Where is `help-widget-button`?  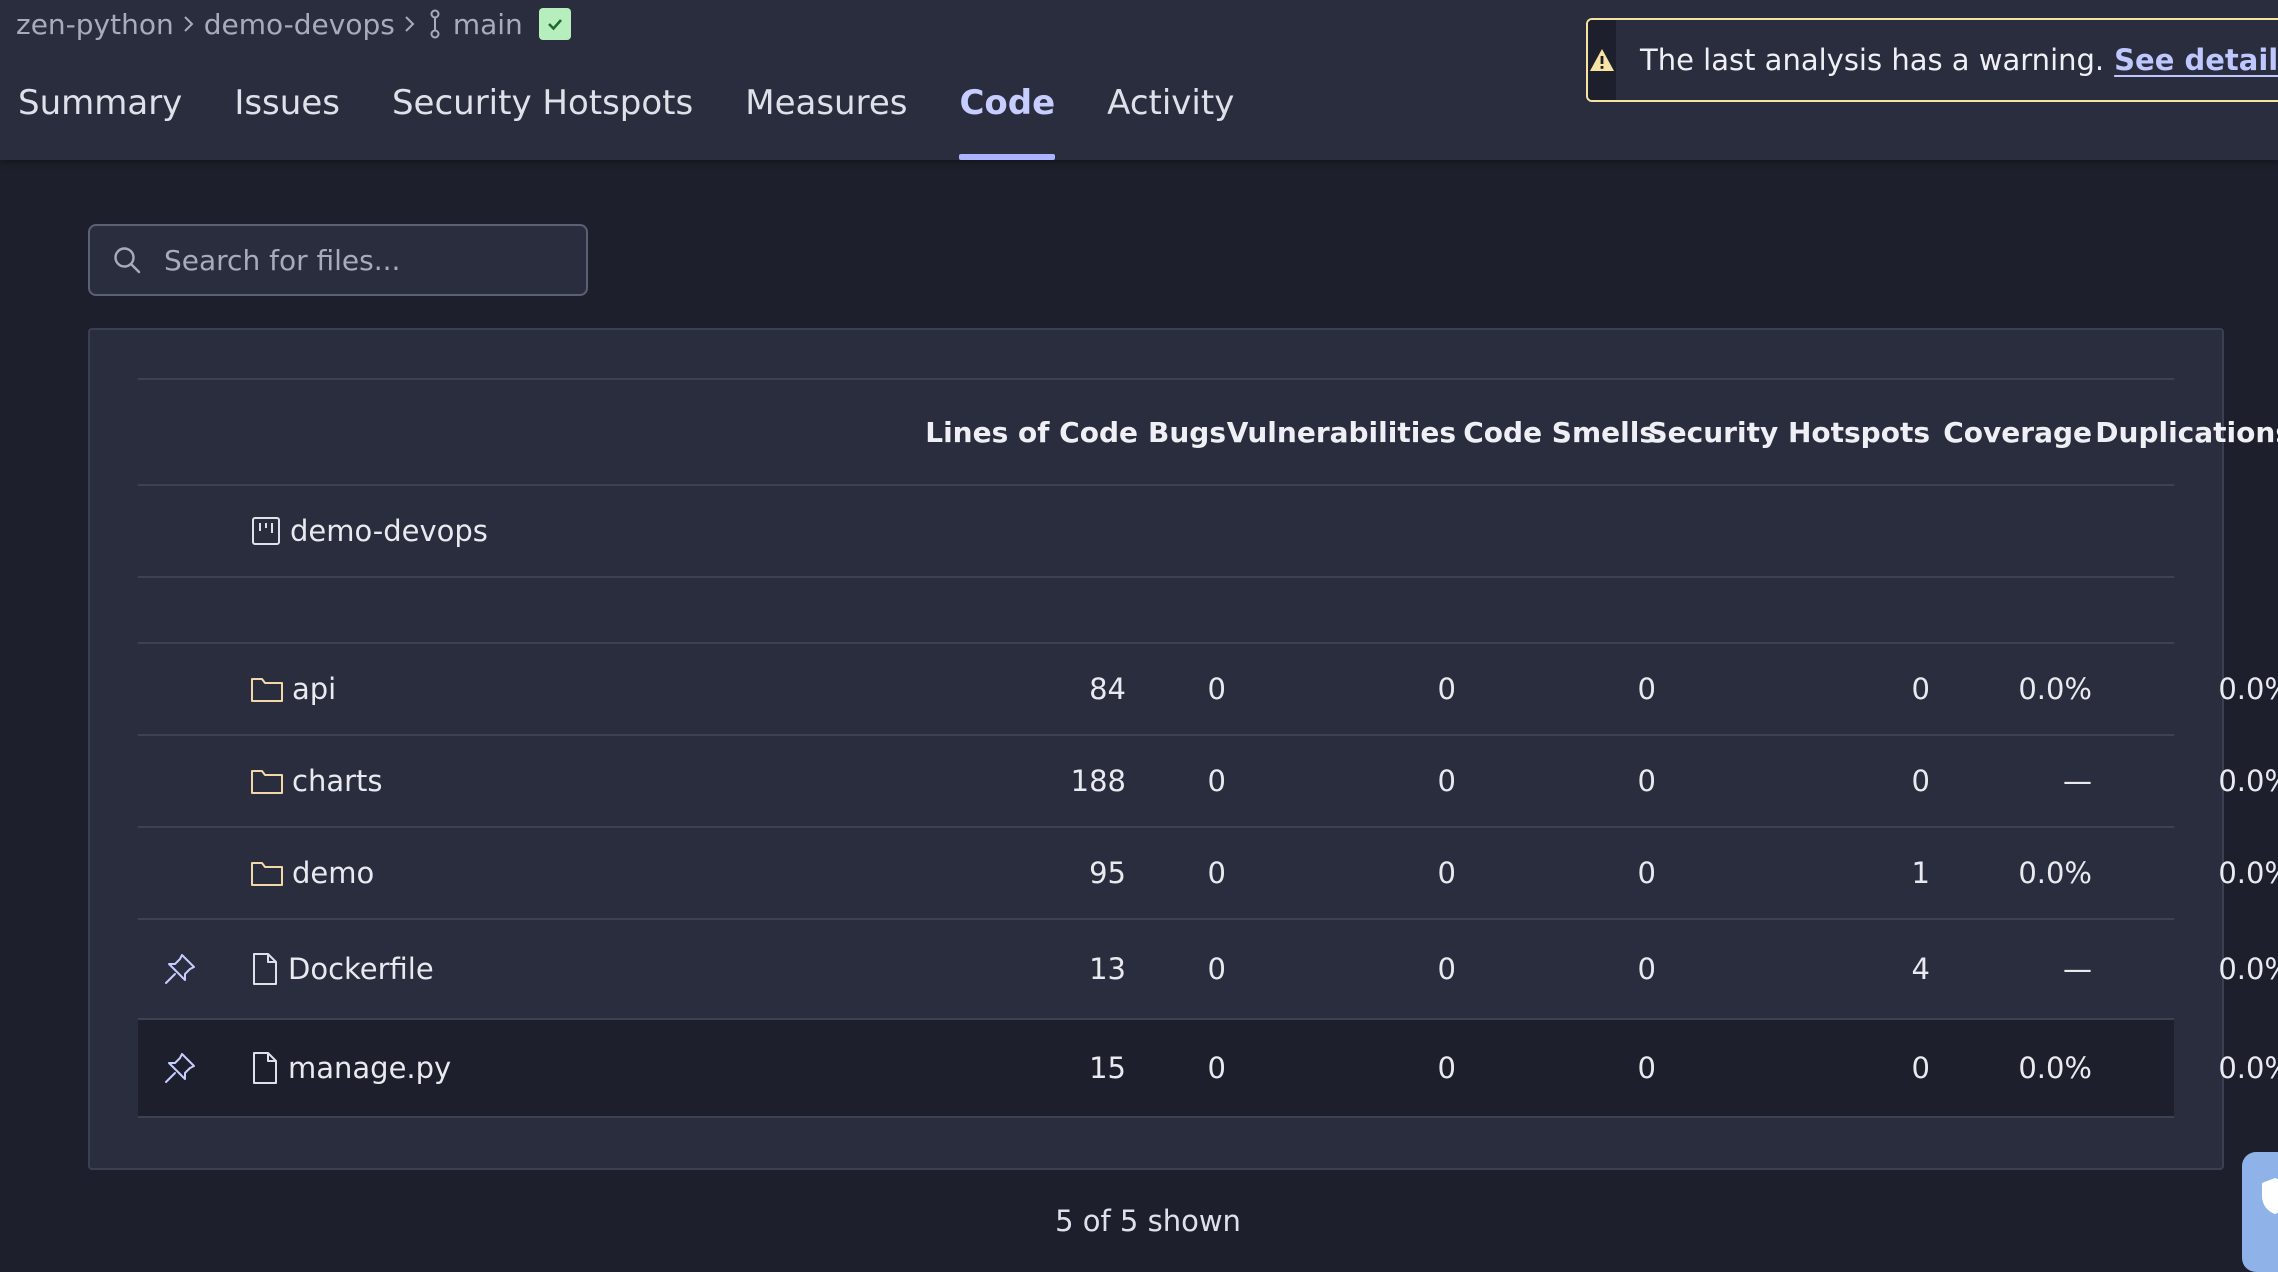
help-widget-button is located at coordinates (2260, 1212).